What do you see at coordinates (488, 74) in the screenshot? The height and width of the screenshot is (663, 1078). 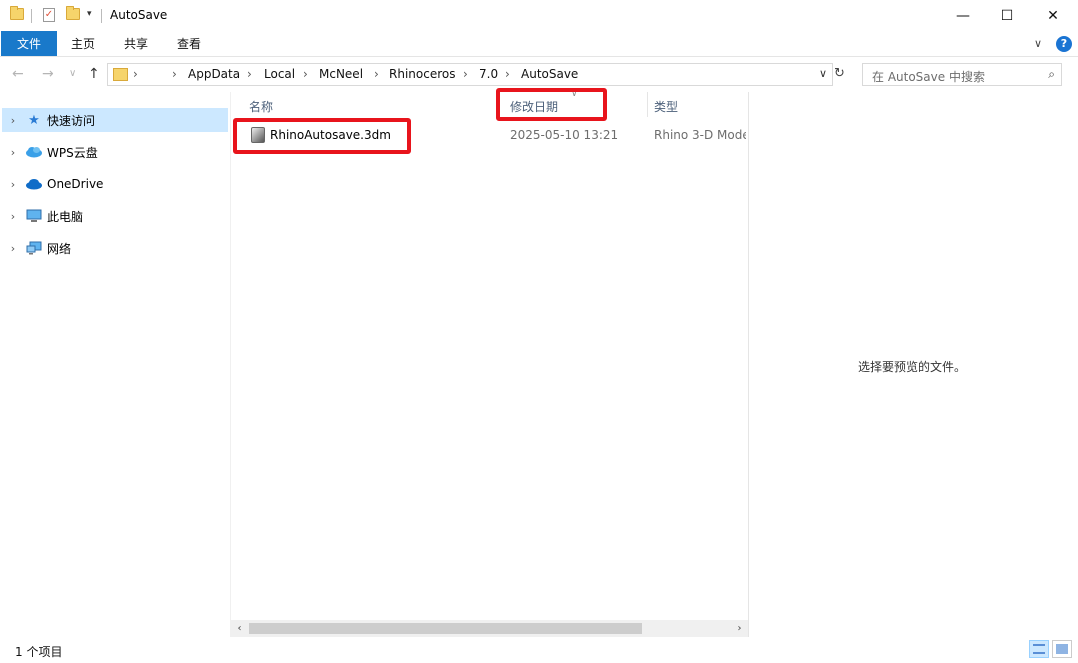 I see `breadcrumb-version: 7.0` at bounding box center [488, 74].